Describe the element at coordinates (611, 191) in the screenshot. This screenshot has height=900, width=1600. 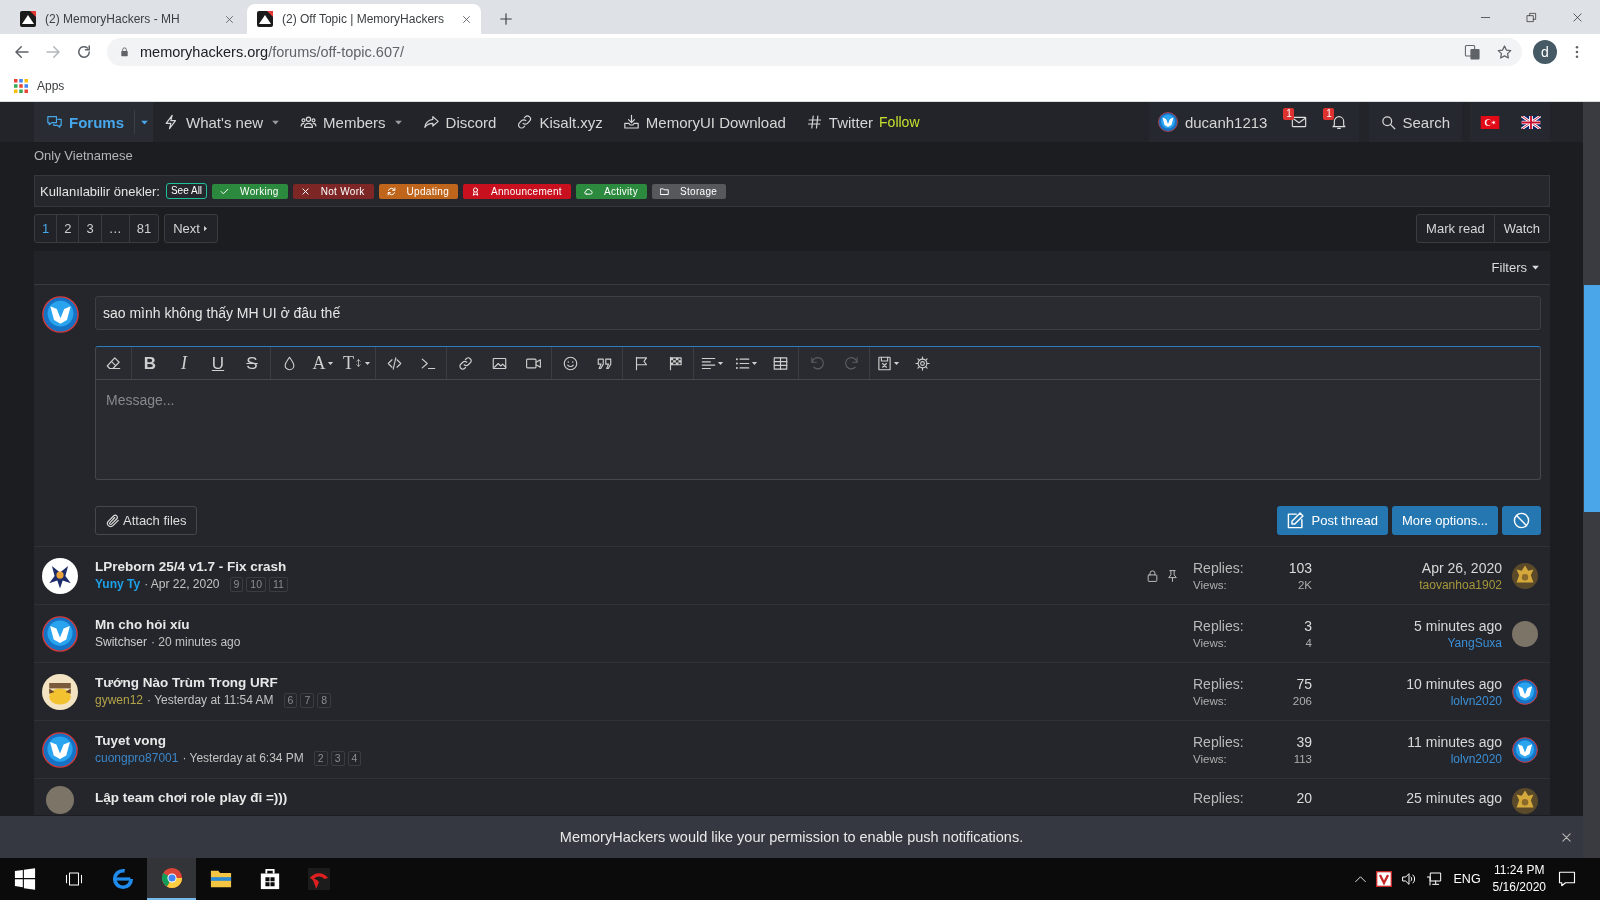
I see `prefix-tag: Activity` at that location.